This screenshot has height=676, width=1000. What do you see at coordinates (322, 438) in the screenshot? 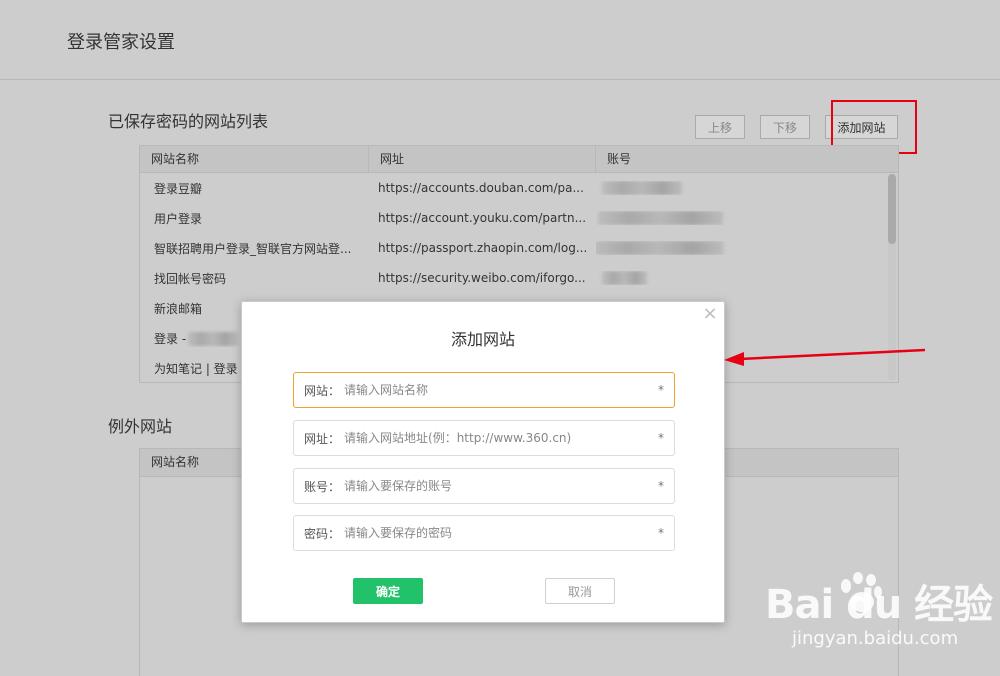
I see `field-label: 网址：` at bounding box center [322, 438].